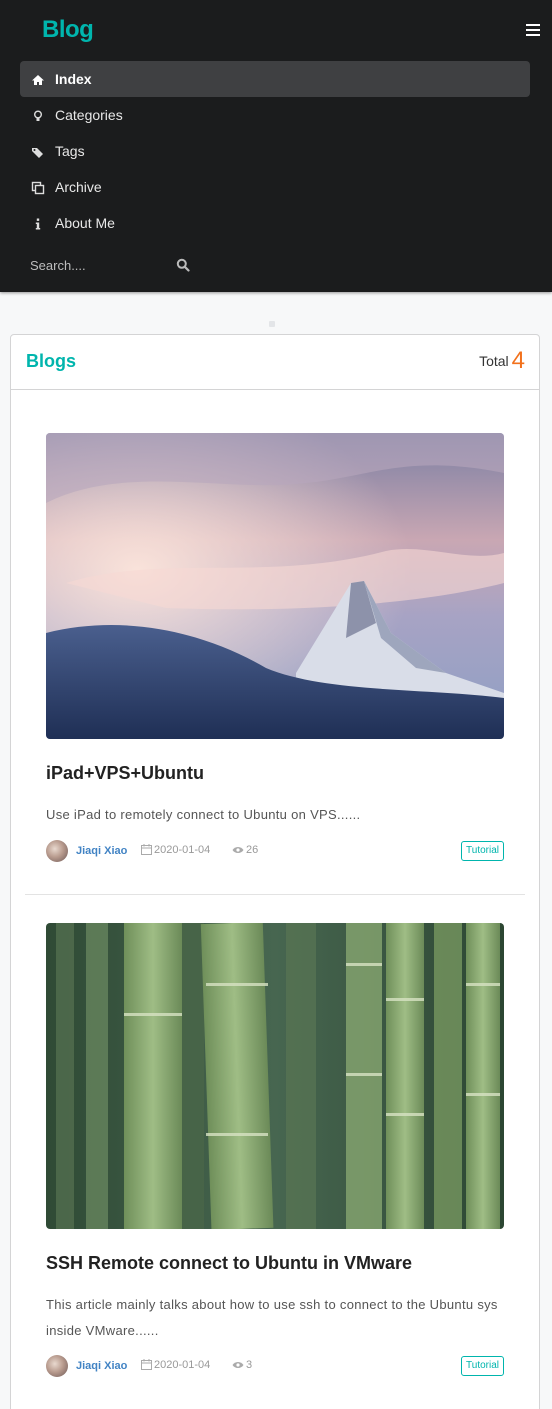  I want to click on post-meta: Jiaqi Xiao 2020-01-04 3 Tutorial, so click(275, 1366).